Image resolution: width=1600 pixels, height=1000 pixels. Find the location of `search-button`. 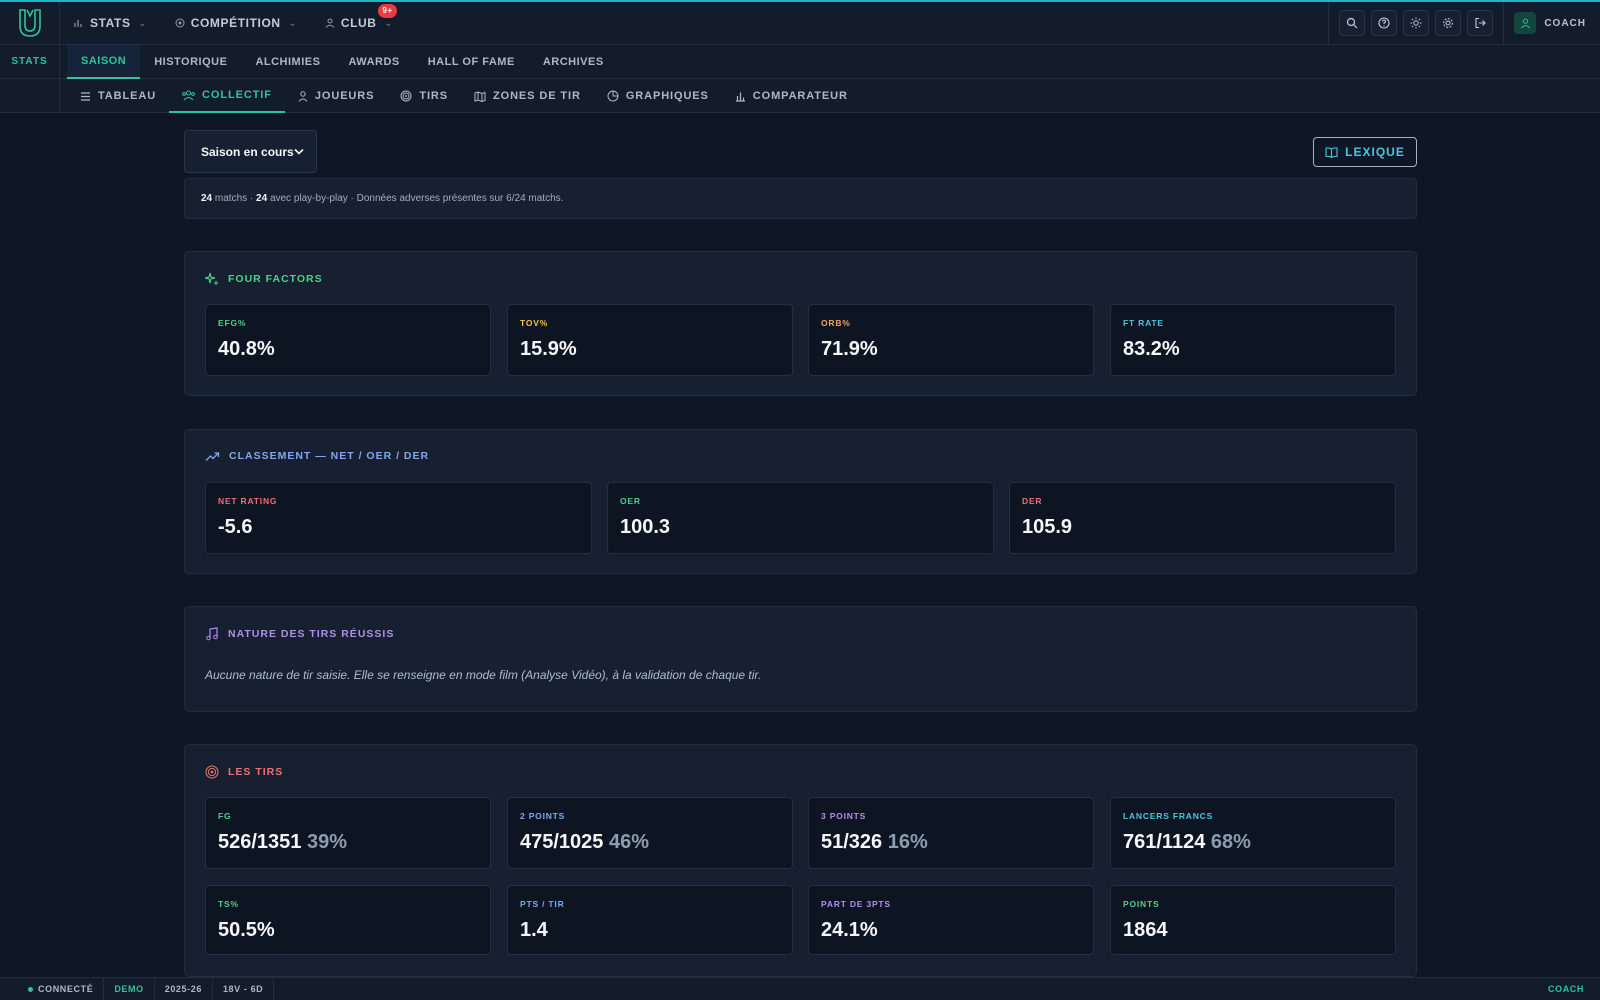

search-button is located at coordinates (1352, 23).